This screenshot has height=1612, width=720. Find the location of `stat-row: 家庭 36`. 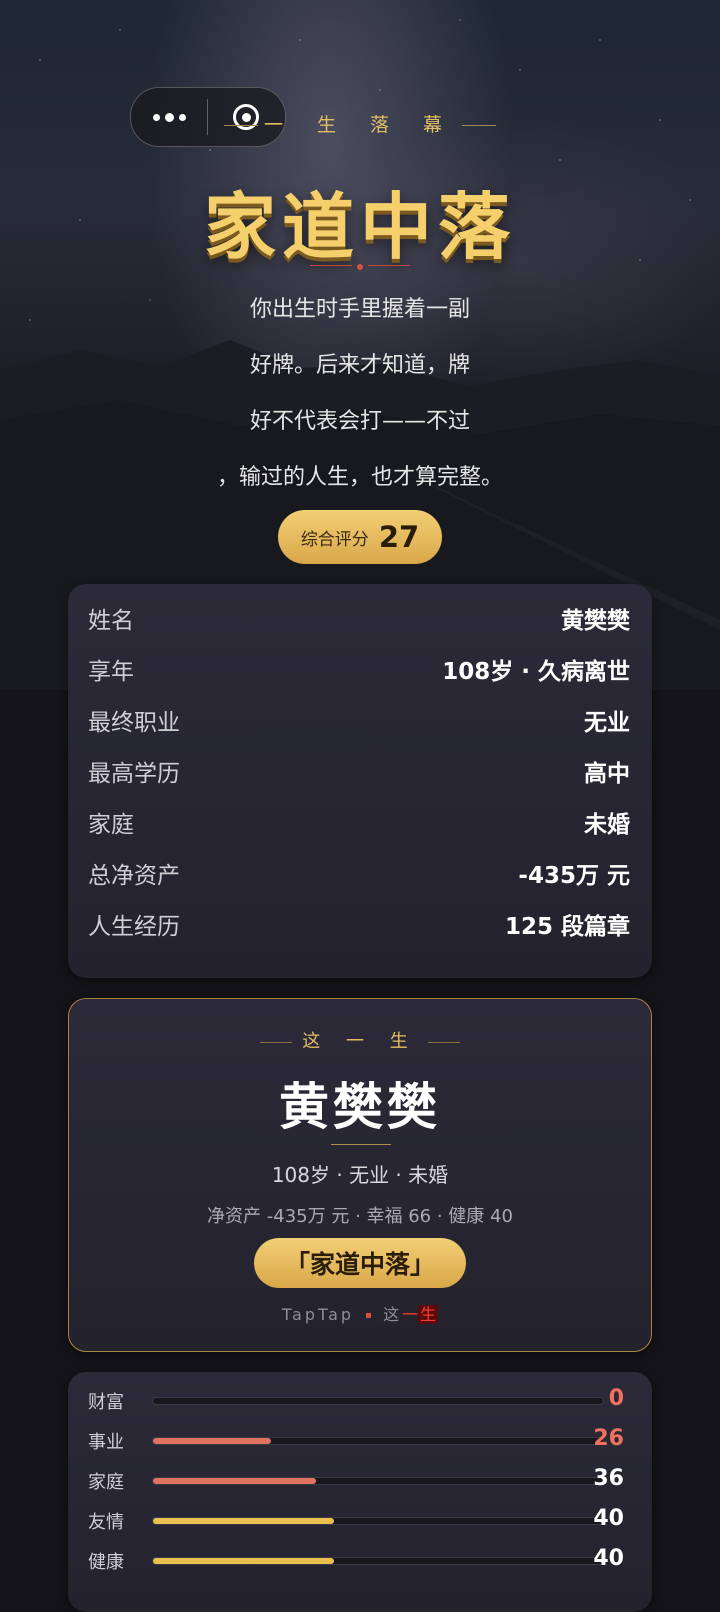

stat-row: 家庭 36 is located at coordinates (360, 1481).